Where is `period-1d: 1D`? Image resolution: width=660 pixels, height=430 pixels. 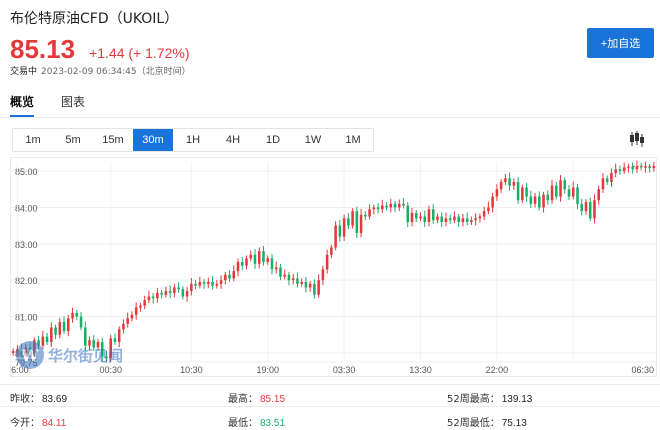
period-1d: 1D is located at coordinates (273, 140).